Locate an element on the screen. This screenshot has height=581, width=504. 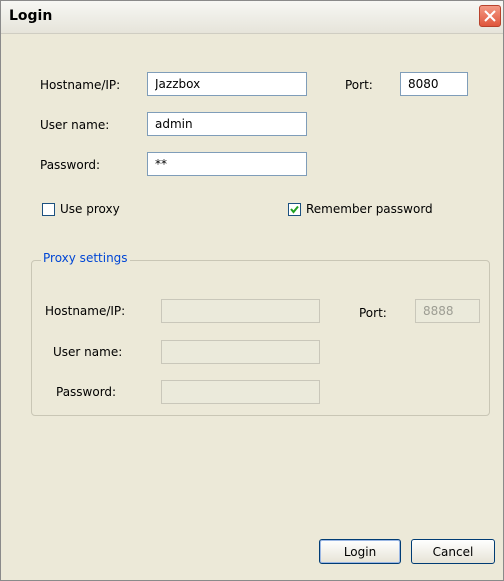
proxy-port-label: Port: is located at coordinates (373, 313).